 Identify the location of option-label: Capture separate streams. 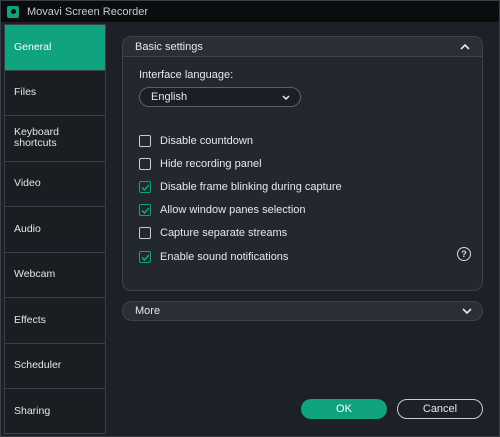
(224, 233).